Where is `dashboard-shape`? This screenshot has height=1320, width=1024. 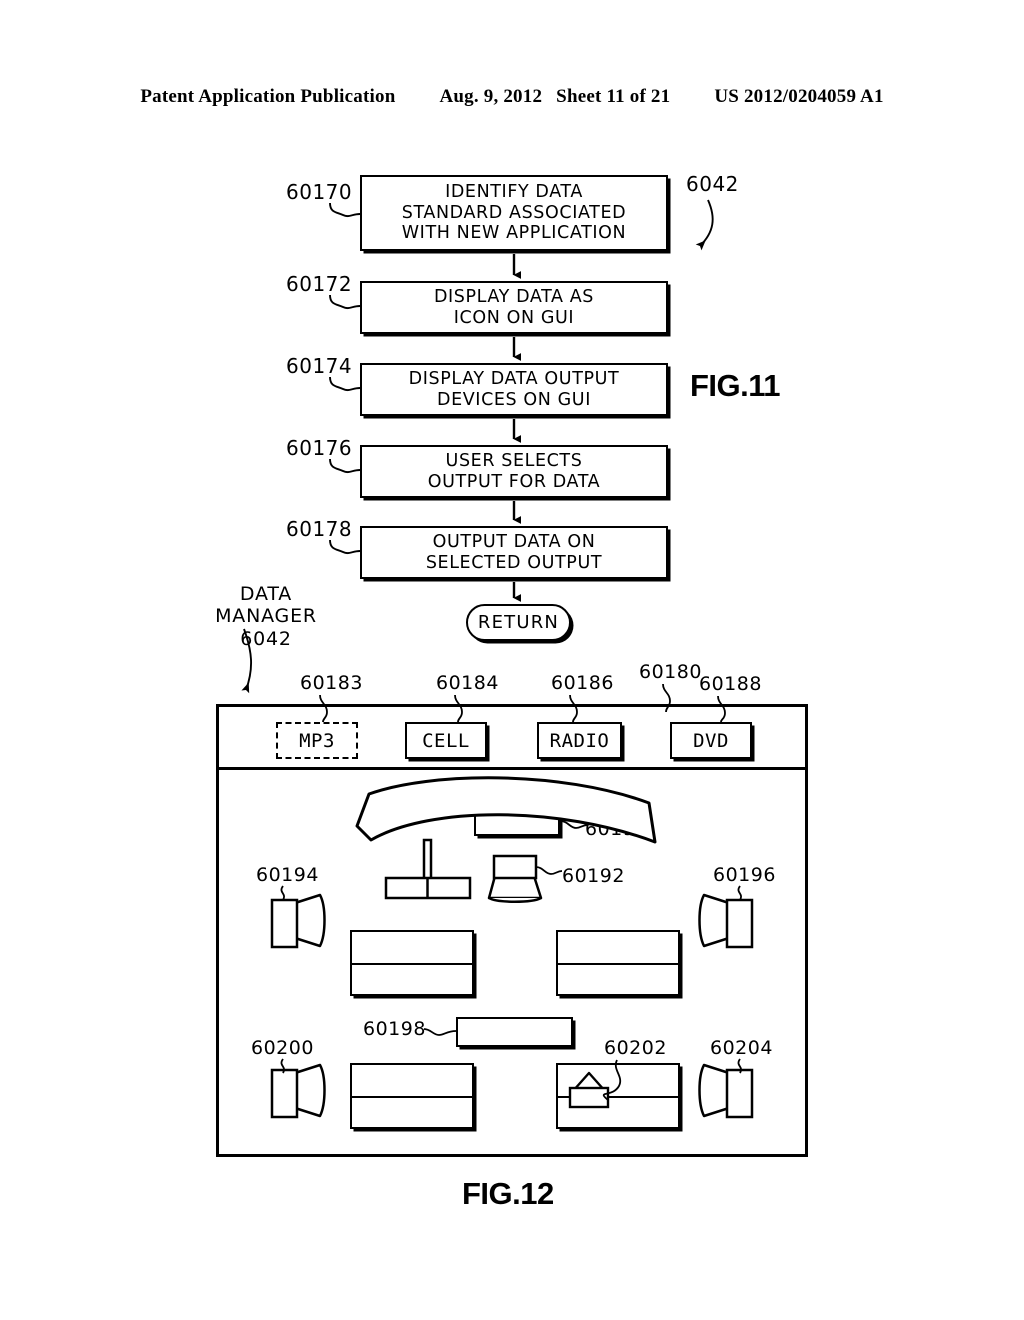
dashboard-shape is located at coordinates (506, 810).